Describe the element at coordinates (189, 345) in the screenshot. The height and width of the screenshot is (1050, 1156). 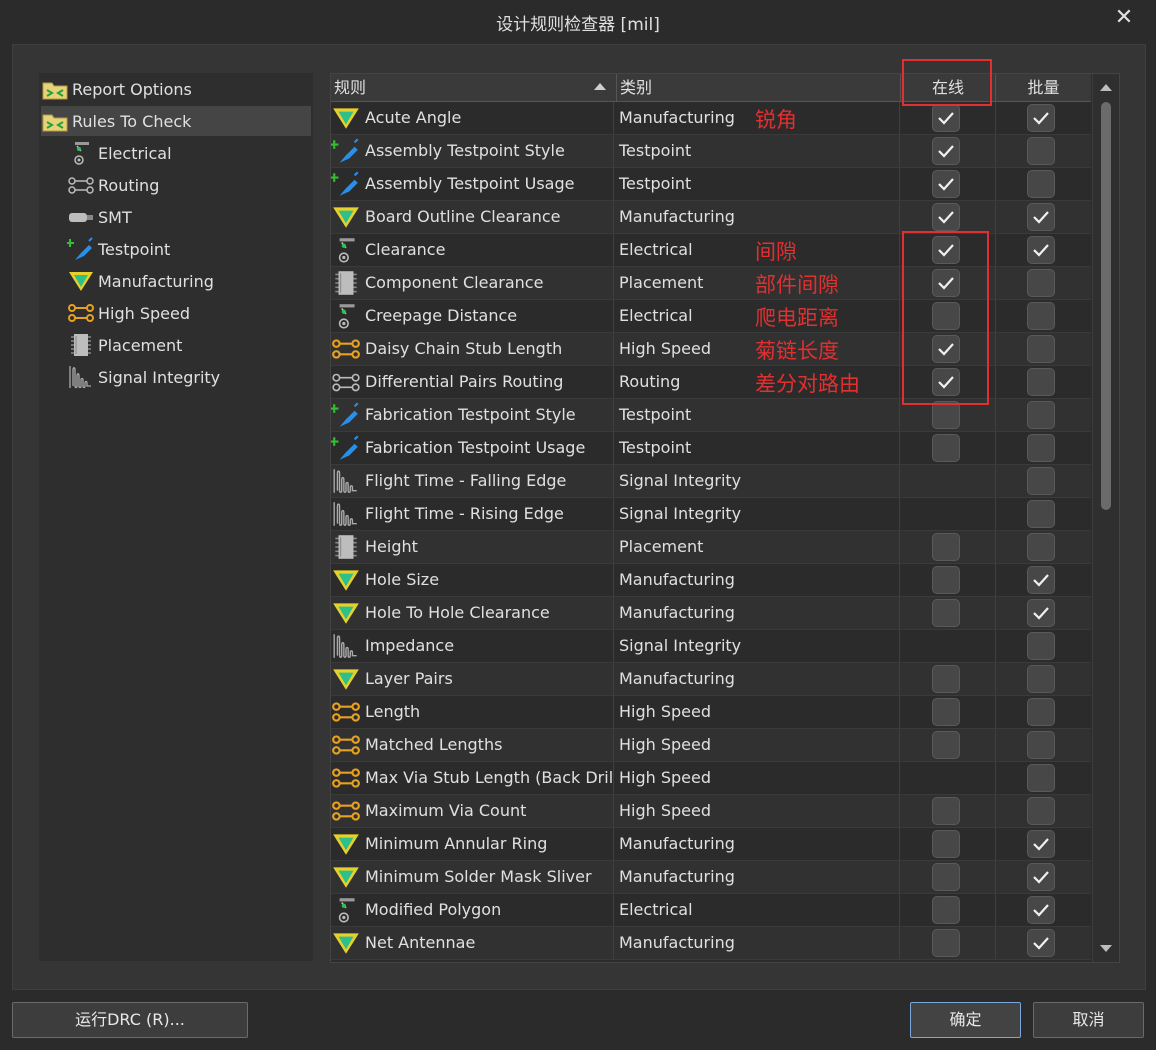
I see `tree-item-placement: Placement` at that location.